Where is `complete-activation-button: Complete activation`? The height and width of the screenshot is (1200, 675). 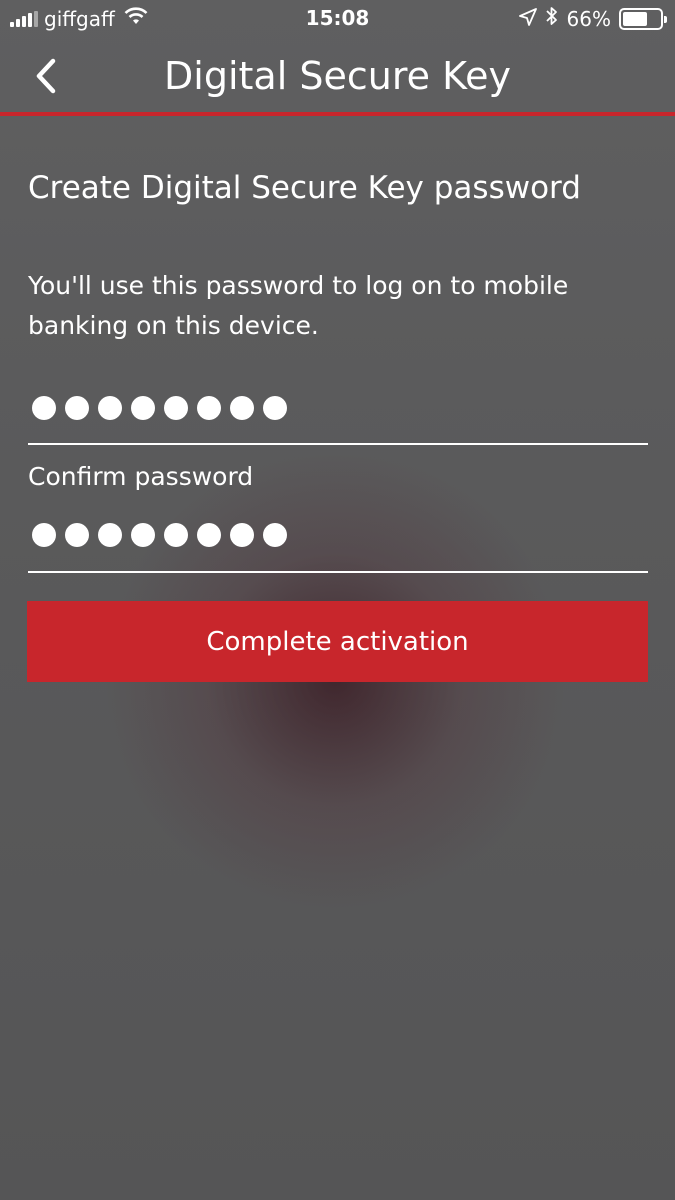 complete-activation-button: Complete activation is located at coordinates (337, 641).